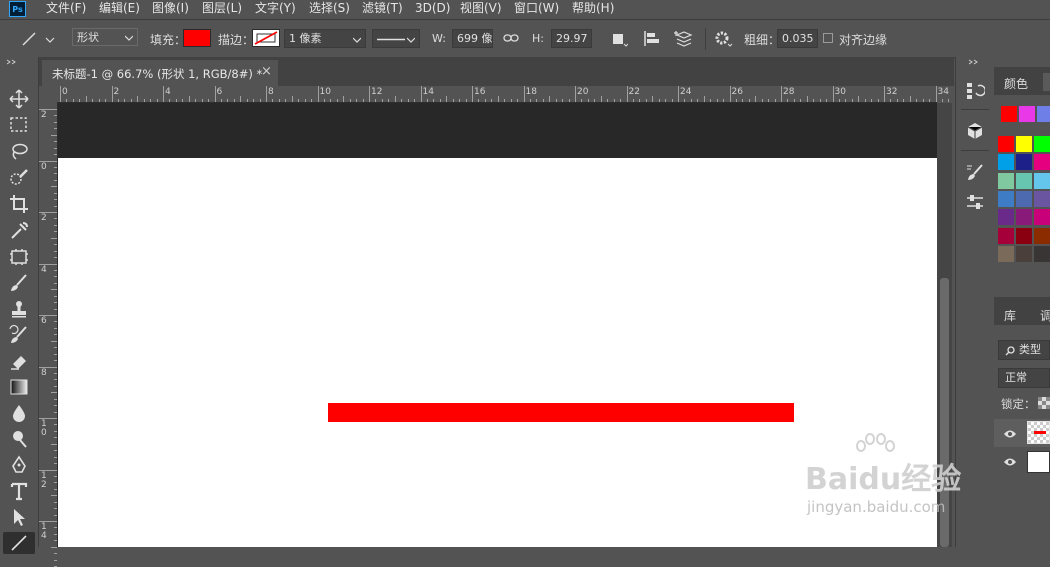  Describe the element at coordinates (975, 91) in the screenshot. I see `history-panel-icon` at that location.